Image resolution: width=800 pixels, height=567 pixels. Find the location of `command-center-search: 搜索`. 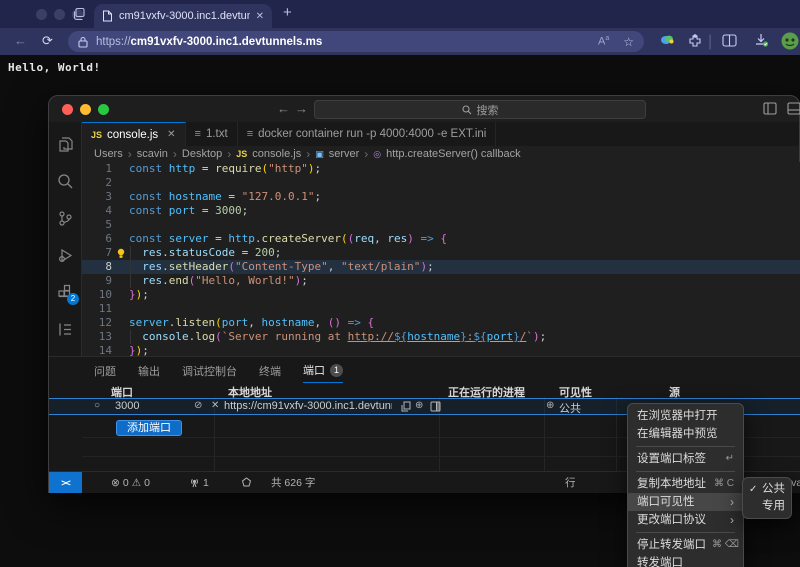

command-center-search: 搜索 is located at coordinates (480, 109).